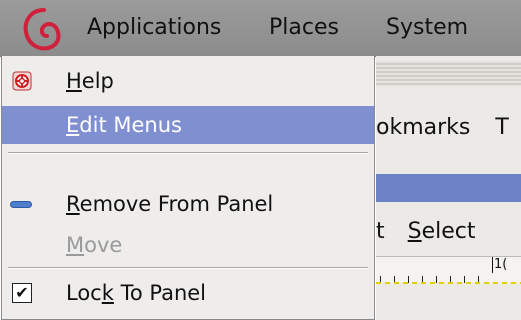 The width and height of the screenshot is (521, 320). Describe the element at coordinates (501, 127) in the screenshot. I see `next-menu-partial: T` at that location.